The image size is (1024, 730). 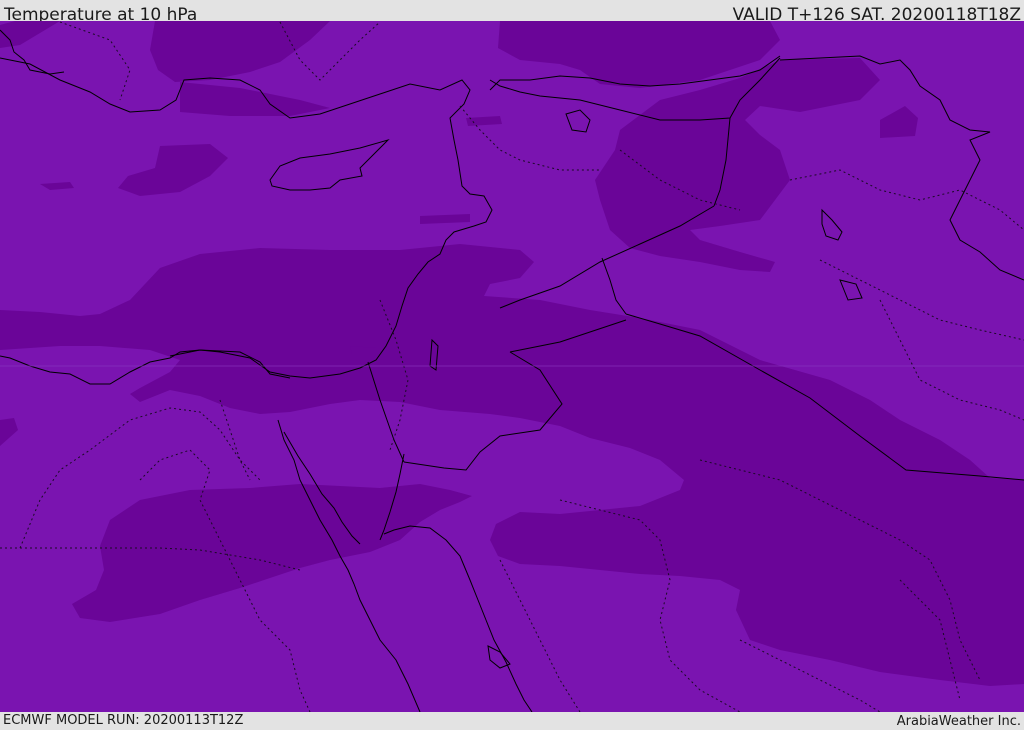 What do you see at coordinates (123, 720) in the screenshot?
I see `model-run-label: ECMWF MODEL RUN: 20200113T12Z` at bounding box center [123, 720].